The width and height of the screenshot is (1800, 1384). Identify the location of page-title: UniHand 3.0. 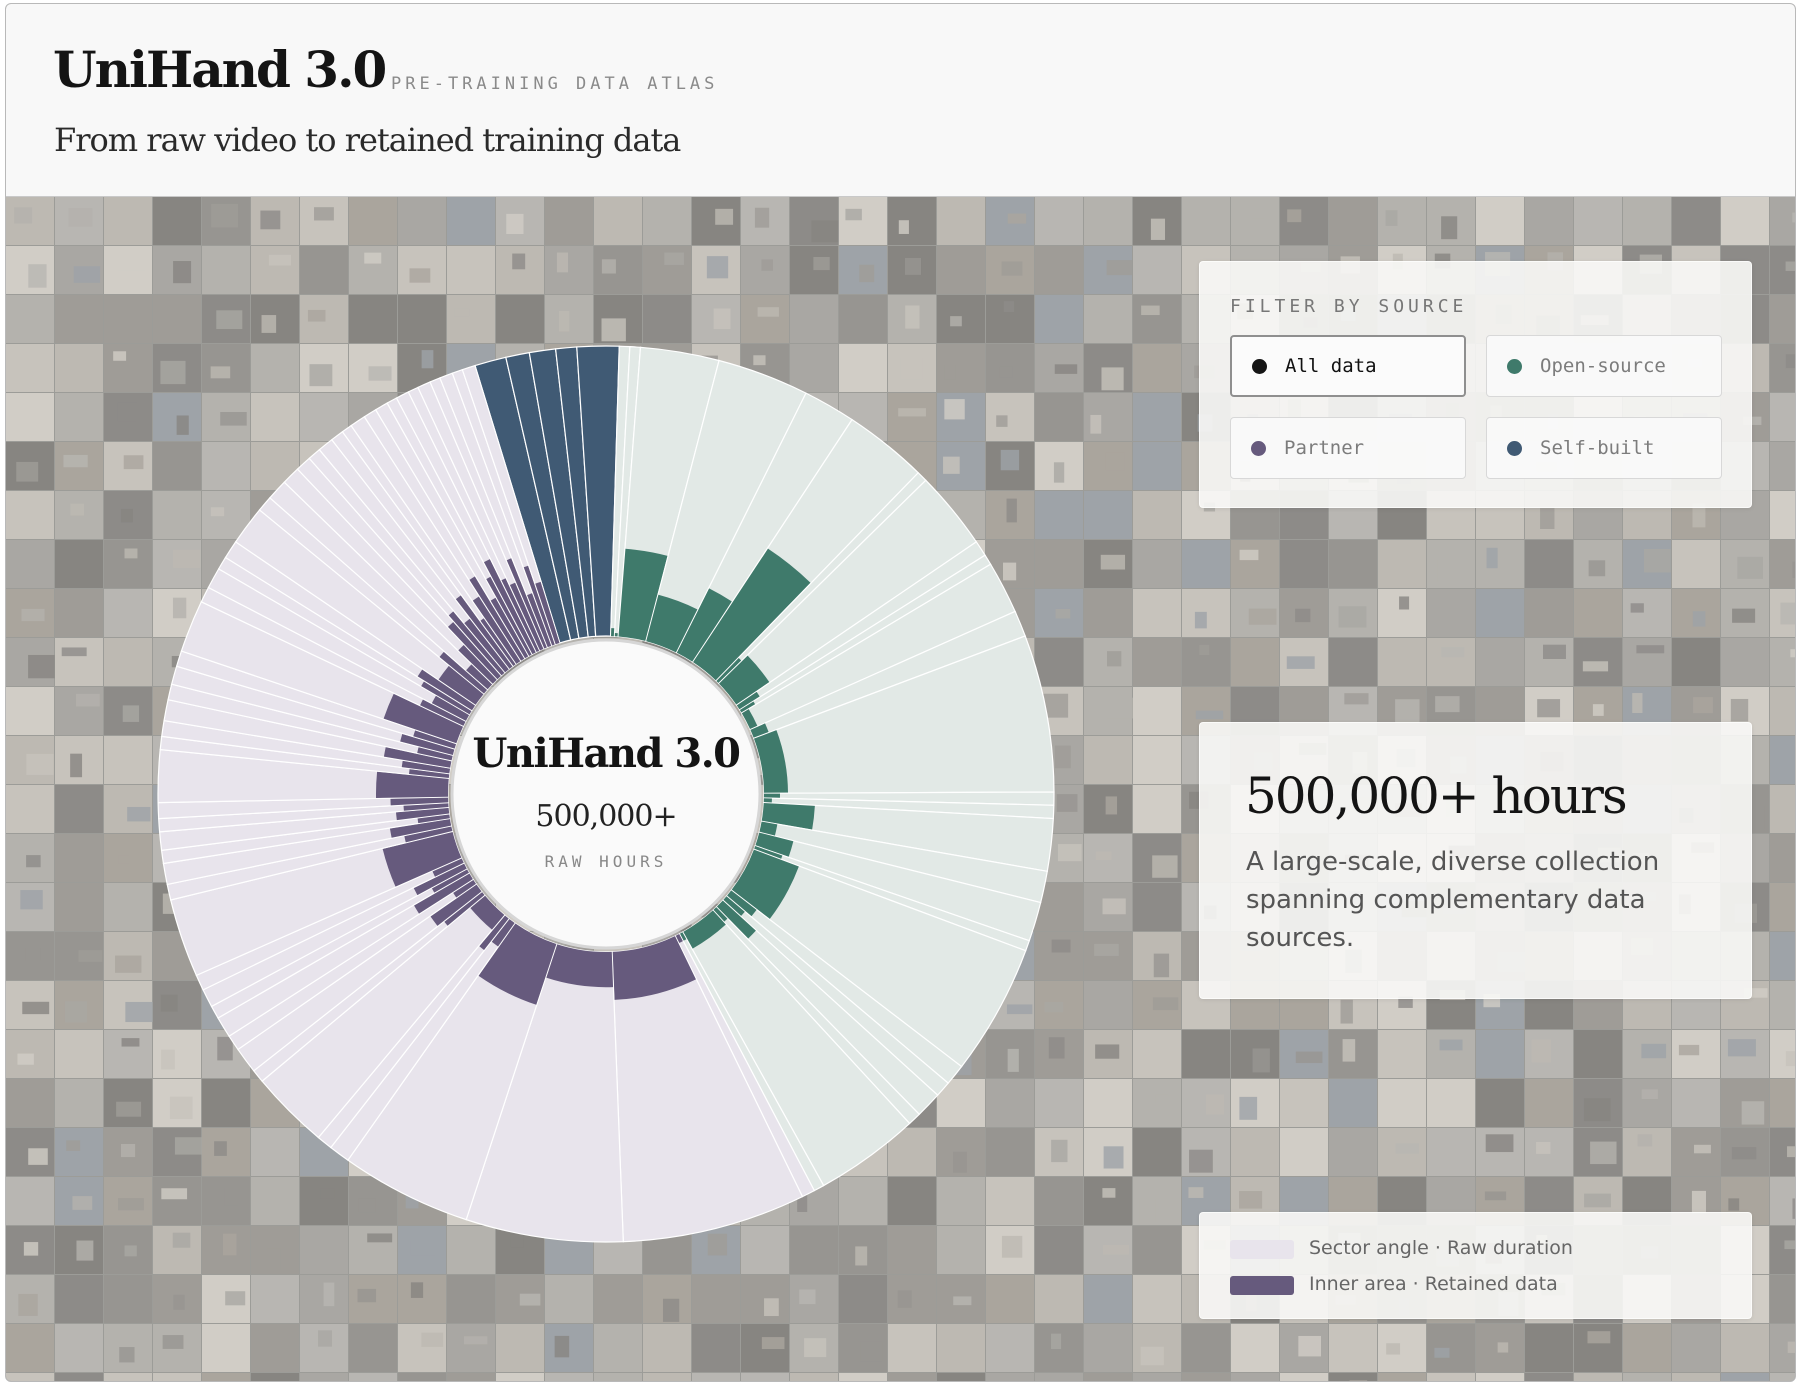
(220, 69).